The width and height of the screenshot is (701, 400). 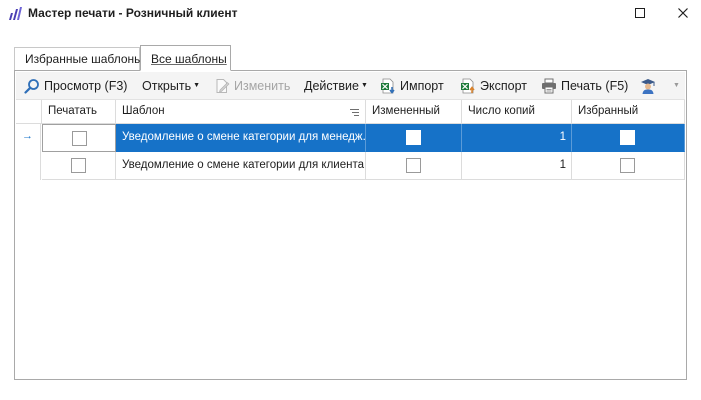 What do you see at coordinates (406, 111) in the screenshot?
I see `column-header-label: Измененный` at bounding box center [406, 111].